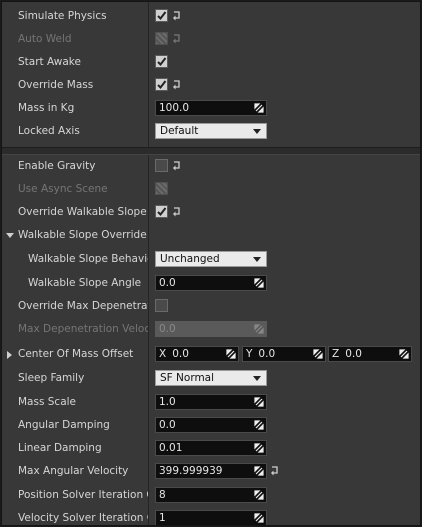 The height and width of the screenshot is (527, 422). Describe the element at coordinates (49, 62) in the screenshot. I see `start-awake-label: Start Awake` at that location.